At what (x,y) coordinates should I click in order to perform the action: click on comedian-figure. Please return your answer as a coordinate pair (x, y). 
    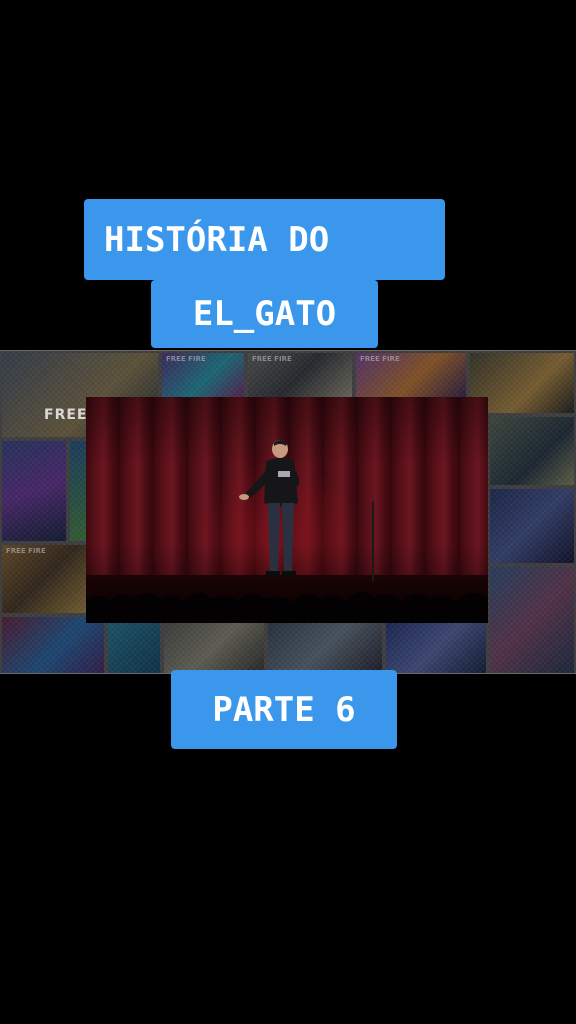
    Looking at the image, I should click on (269, 508).